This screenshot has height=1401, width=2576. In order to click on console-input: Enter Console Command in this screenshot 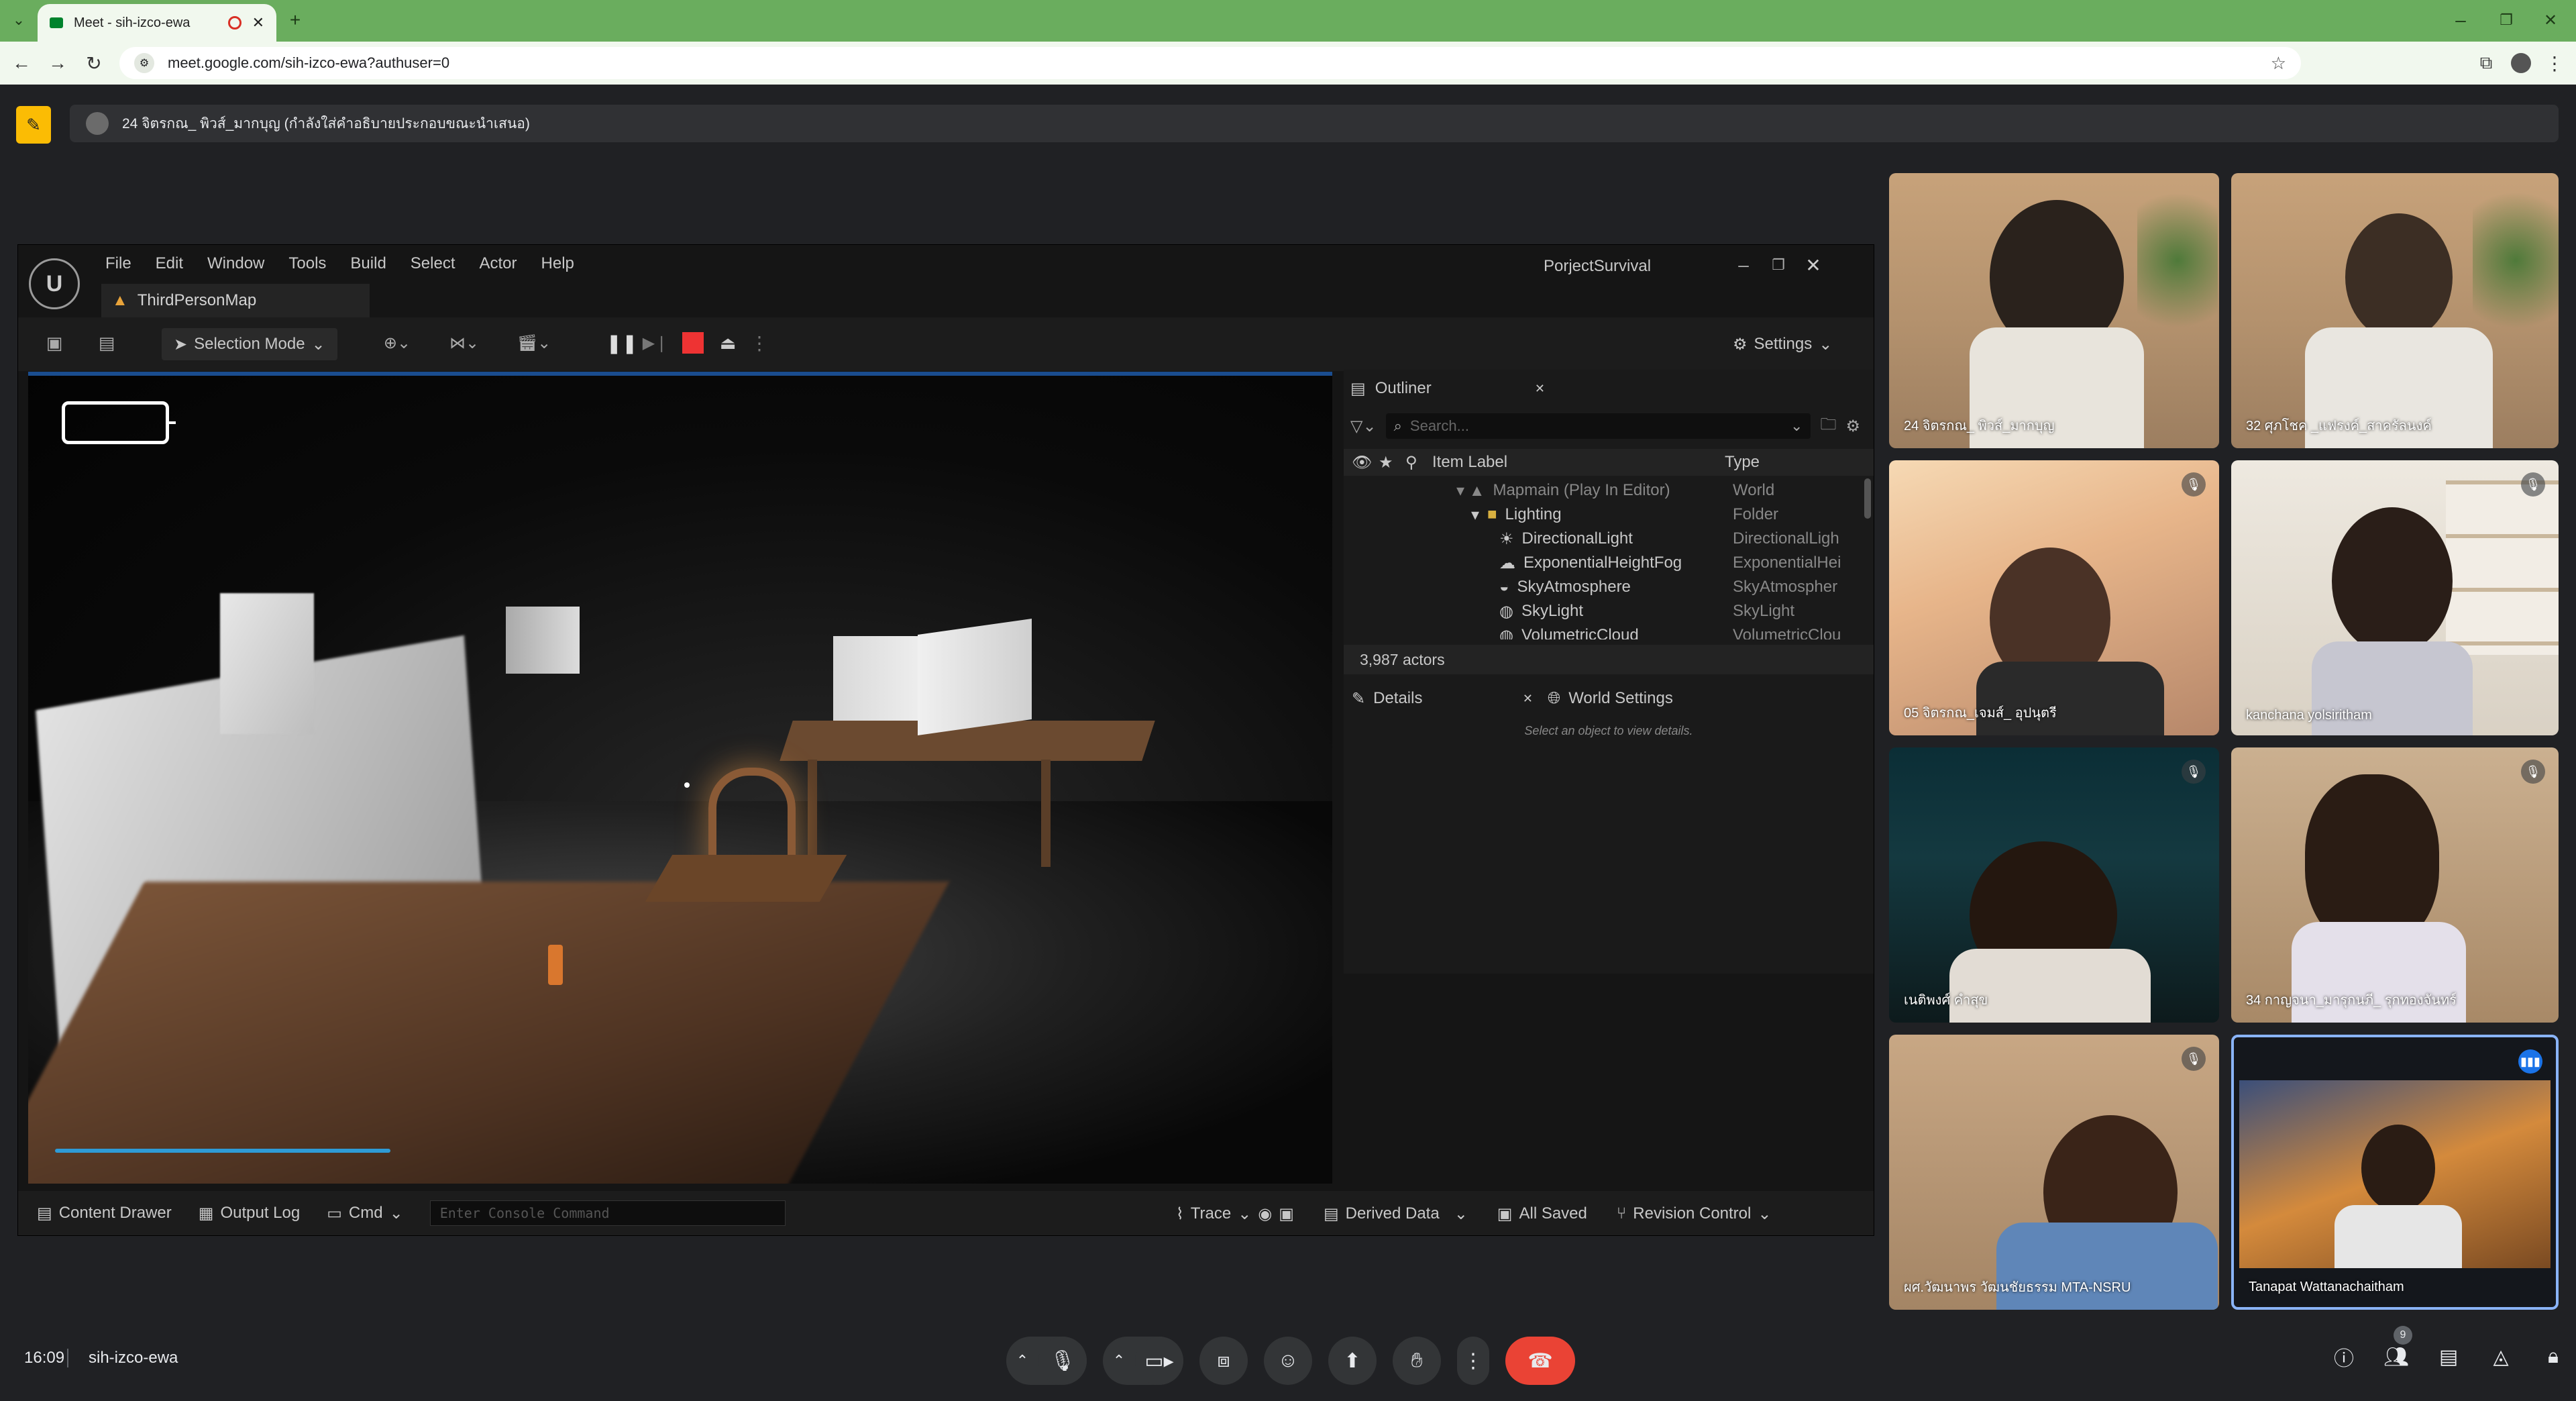, I will do `click(607, 1213)`.